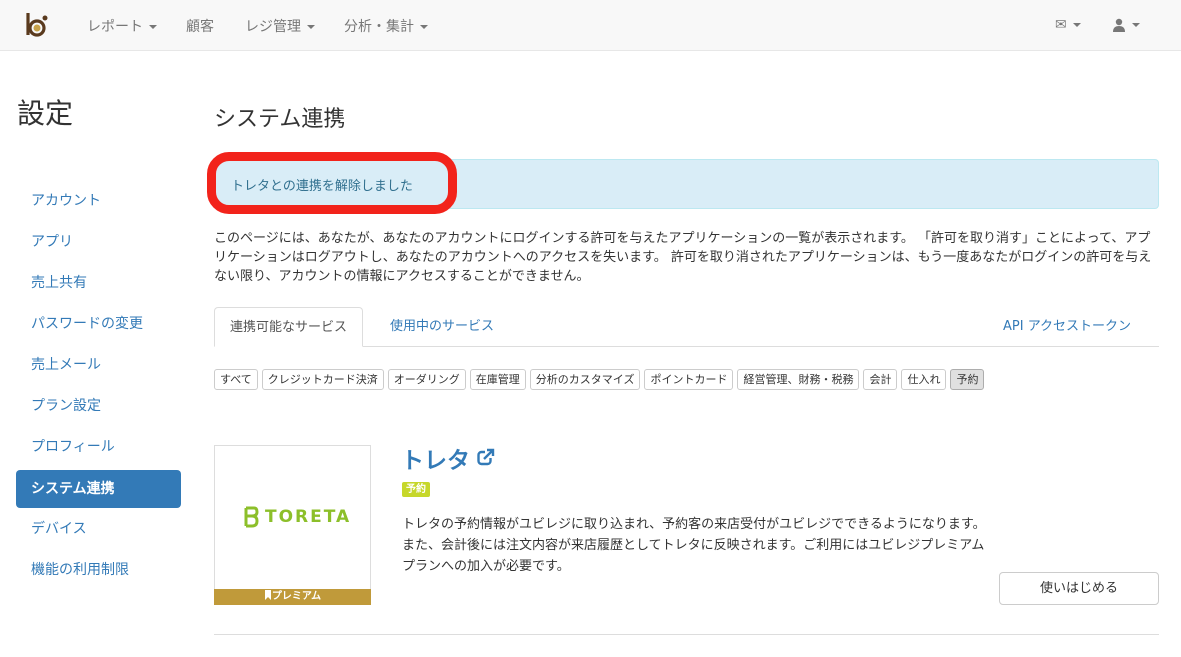  Describe the element at coordinates (1067, 327) in the screenshot. I see `tab-api-access-token: API アクセストークン` at that location.